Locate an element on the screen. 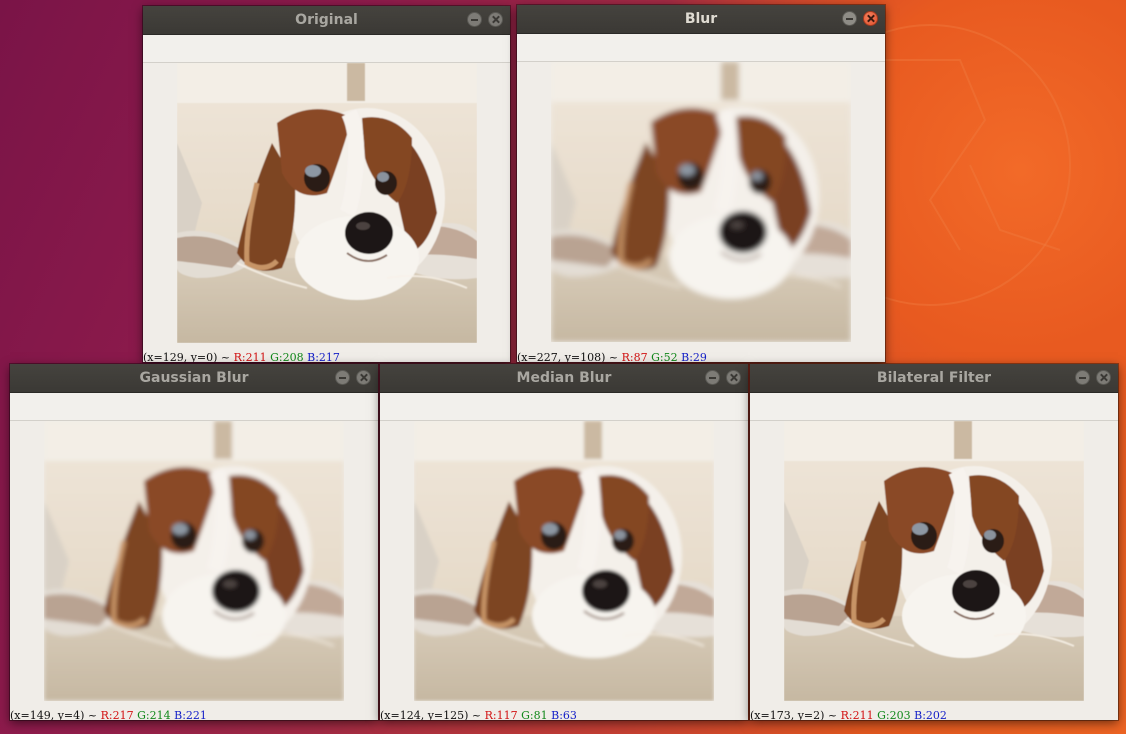 This screenshot has width=1126, height=734. titlebar: Original is located at coordinates (326, 20).